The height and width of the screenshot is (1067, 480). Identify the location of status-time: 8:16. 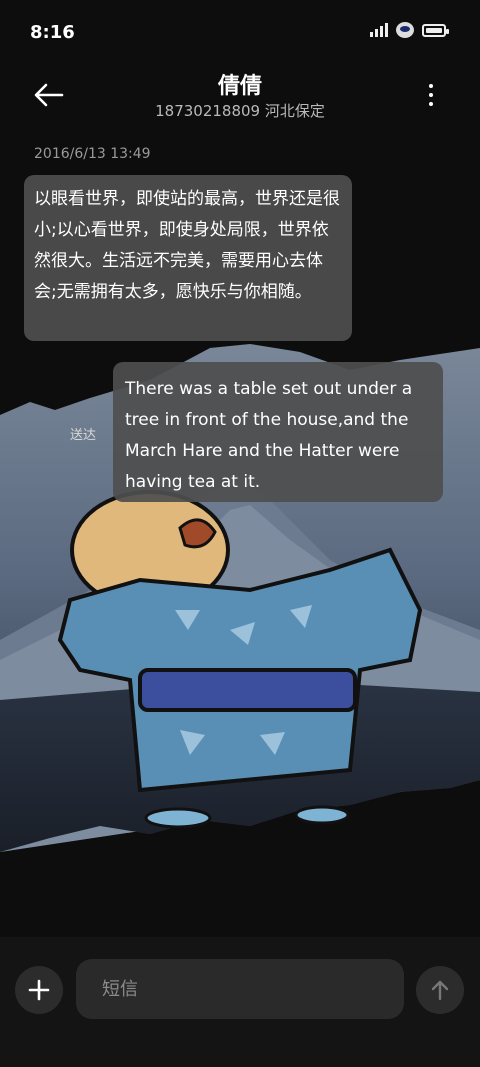
(52, 32).